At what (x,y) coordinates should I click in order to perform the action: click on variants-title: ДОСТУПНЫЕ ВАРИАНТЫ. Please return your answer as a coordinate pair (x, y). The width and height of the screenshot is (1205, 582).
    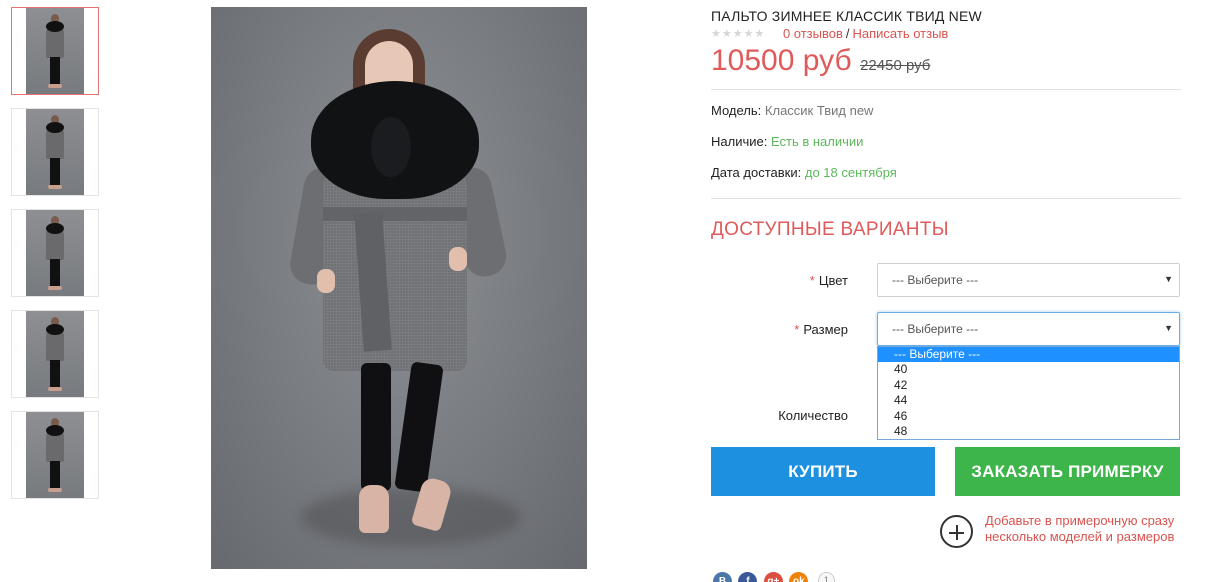
    Looking at the image, I should click on (830, 229).